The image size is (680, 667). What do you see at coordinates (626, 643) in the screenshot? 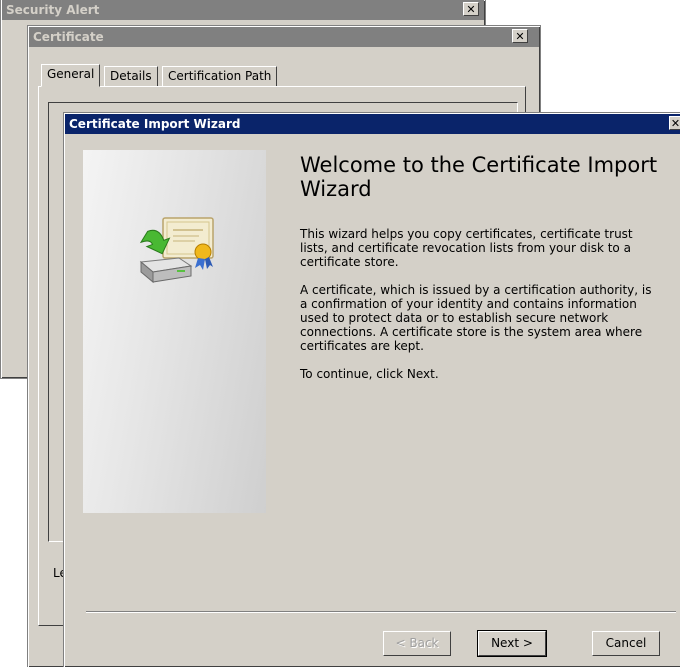
I see `cancel-button: Cancel` at bounding box center [626, 643].